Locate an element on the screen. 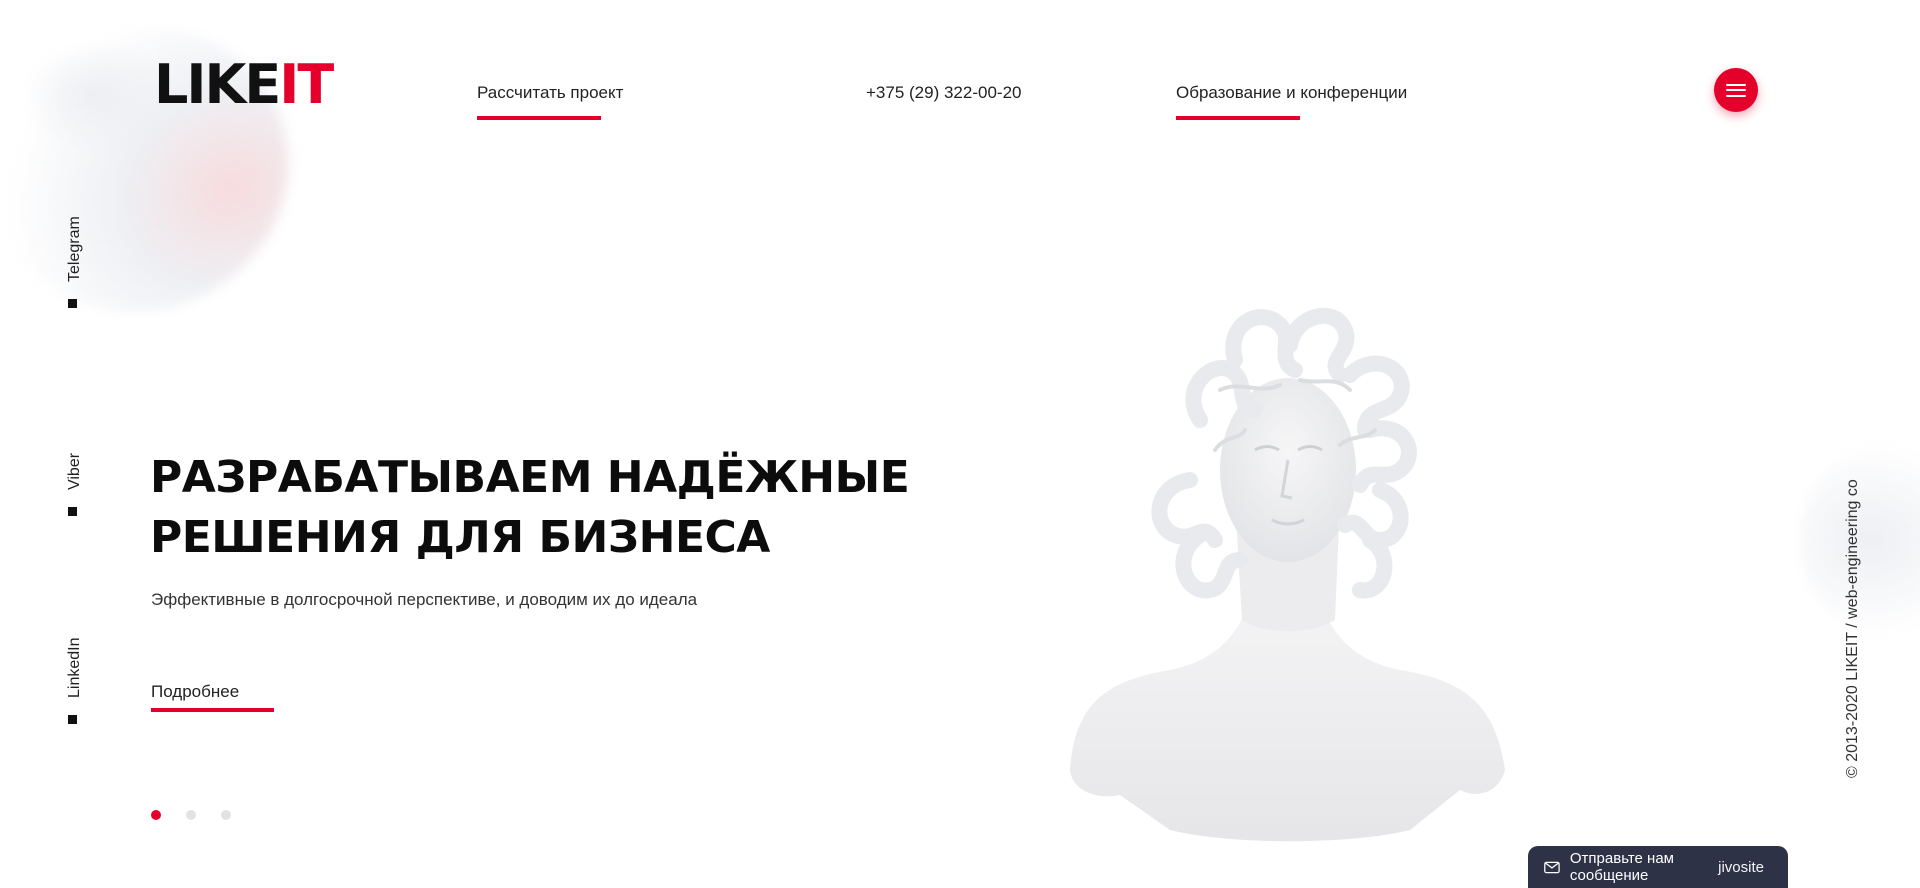 Image resolution: width=1920 pixels, height=888 pixels. social-link-viber: Viber is located at coordinates (75, 471).